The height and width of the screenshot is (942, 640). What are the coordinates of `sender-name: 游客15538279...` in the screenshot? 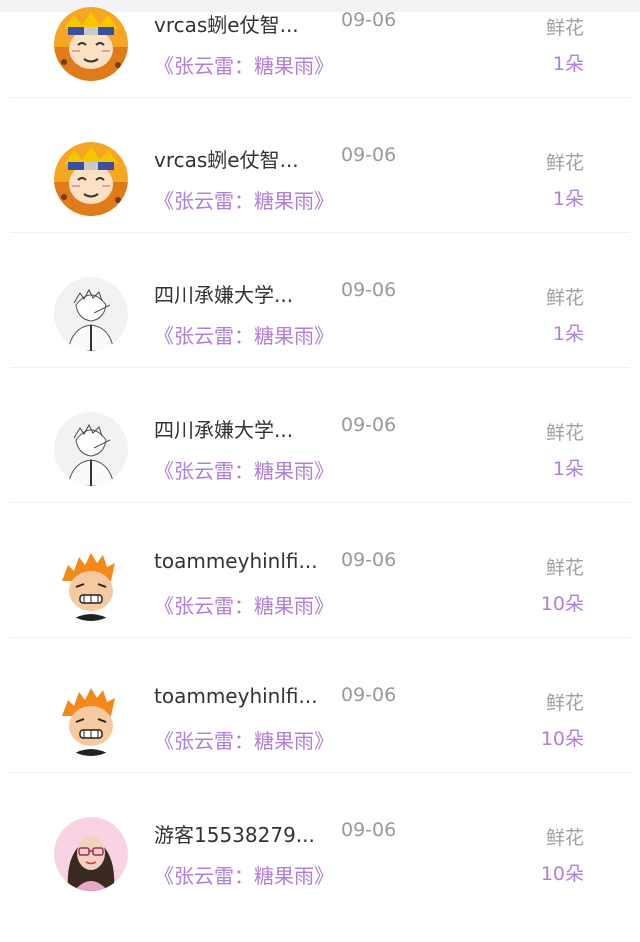 It's located at (239, 833).